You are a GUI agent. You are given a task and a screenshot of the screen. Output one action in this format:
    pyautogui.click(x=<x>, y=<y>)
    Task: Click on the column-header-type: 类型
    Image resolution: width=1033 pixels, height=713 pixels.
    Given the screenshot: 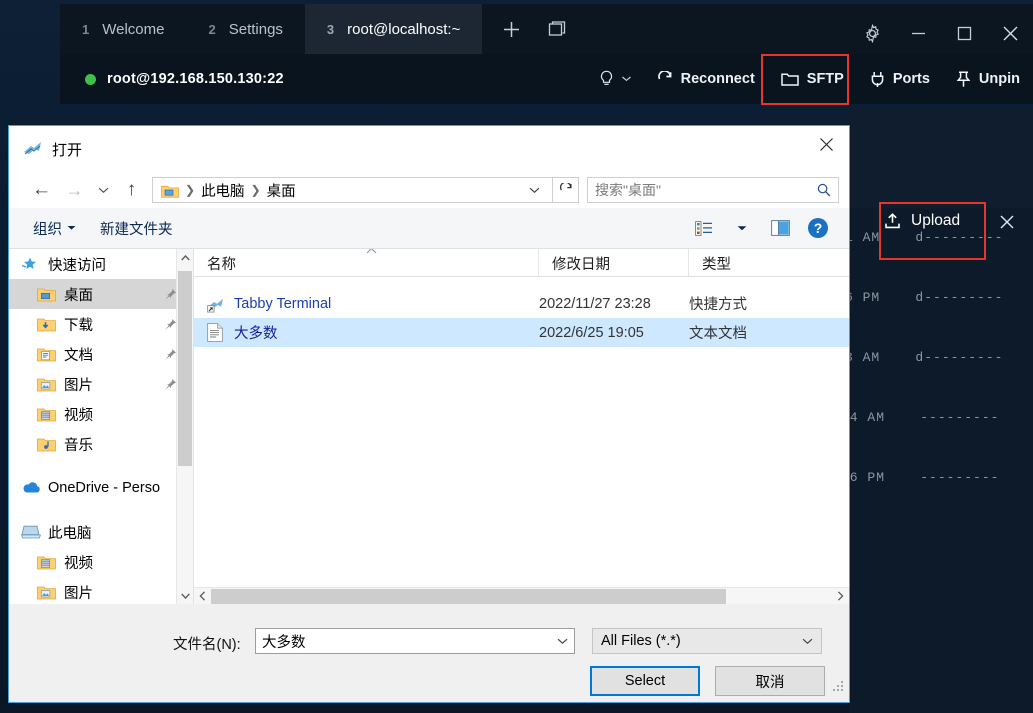 What is the action you would take?
    pyautogui.click(x=761, y=263)
    